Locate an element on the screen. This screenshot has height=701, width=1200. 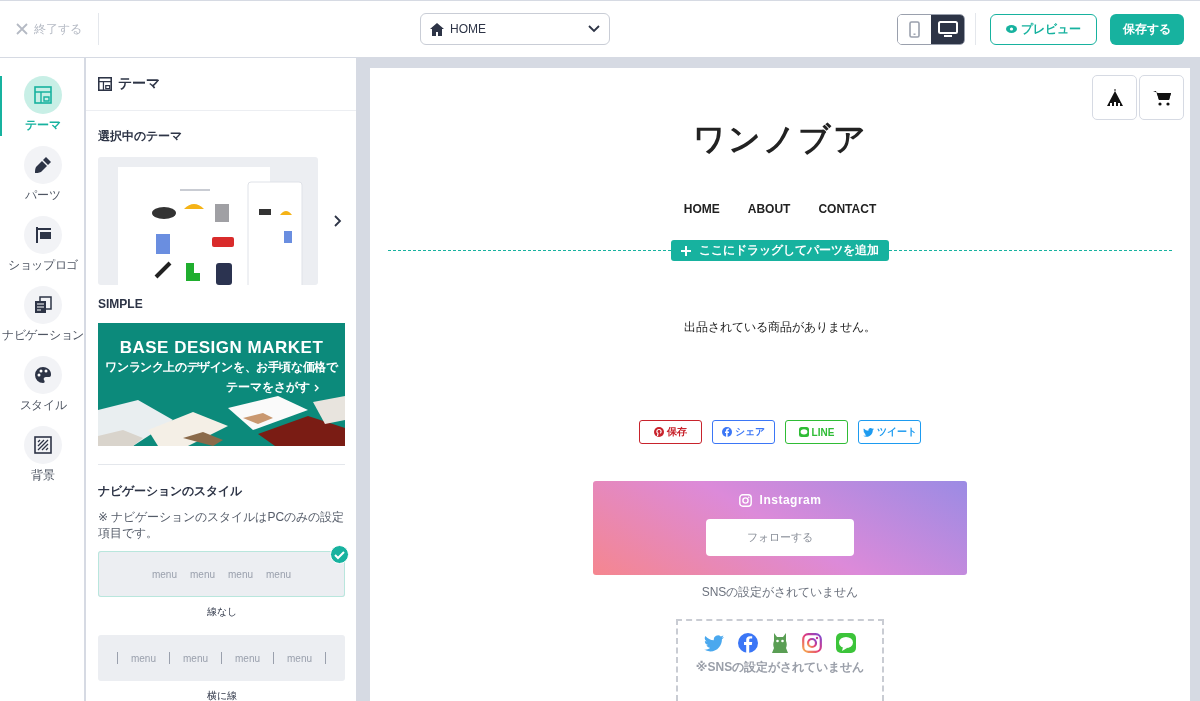
style-option-label: 線なし is located at coordinates (221, 612).